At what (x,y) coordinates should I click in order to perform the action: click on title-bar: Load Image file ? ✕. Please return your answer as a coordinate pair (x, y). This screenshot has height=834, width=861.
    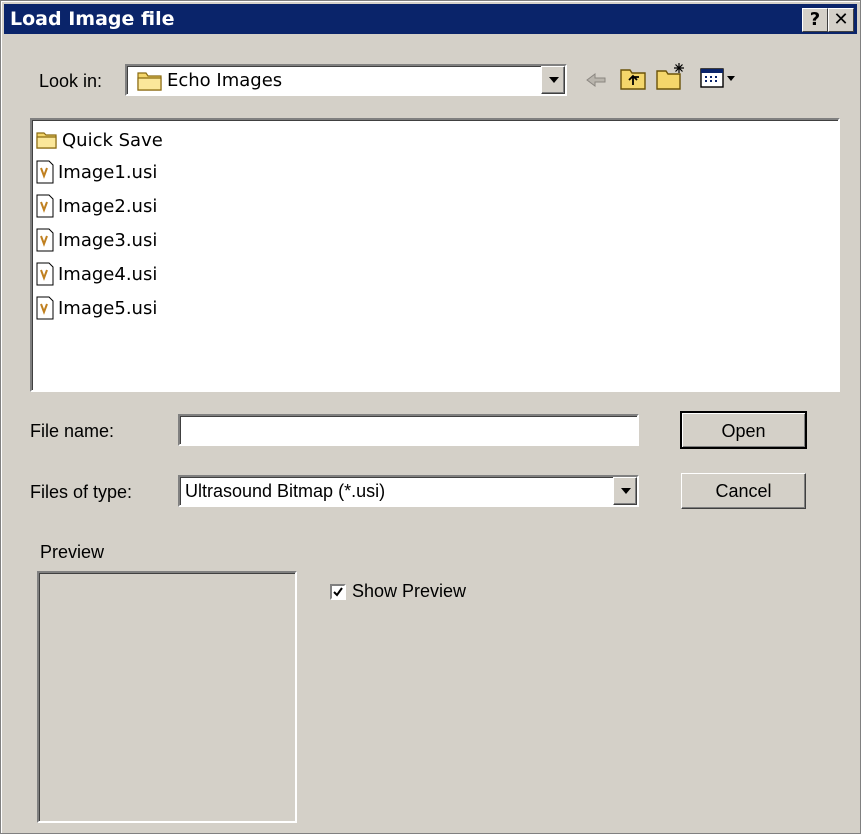
    Looking at the image, I should click on (430, 19).